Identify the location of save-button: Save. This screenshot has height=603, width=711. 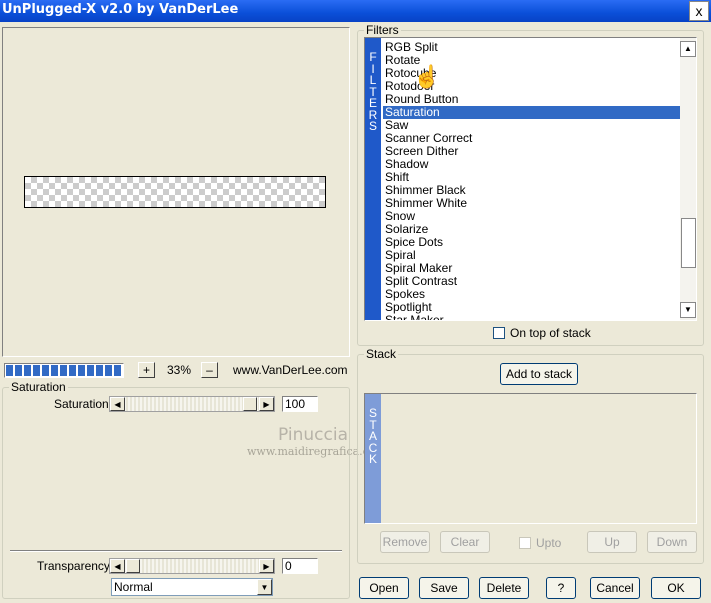
(444, 588).